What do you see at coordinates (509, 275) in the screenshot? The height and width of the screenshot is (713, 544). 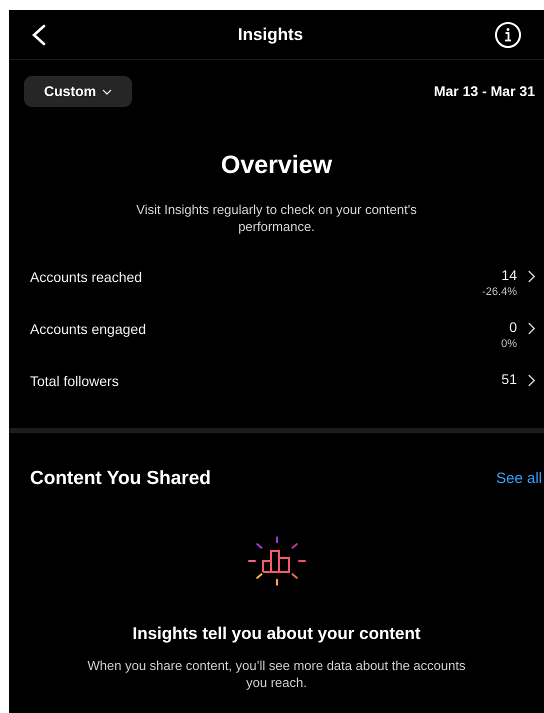 I see `metric-value: 14` at bounding box center [509, 275].